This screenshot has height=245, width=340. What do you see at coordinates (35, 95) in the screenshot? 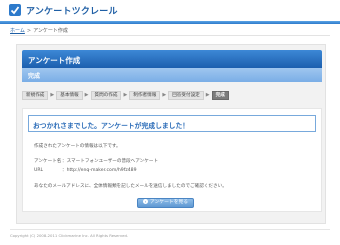
I see `step-new: 新規作成` at bounding box center [35, 95].